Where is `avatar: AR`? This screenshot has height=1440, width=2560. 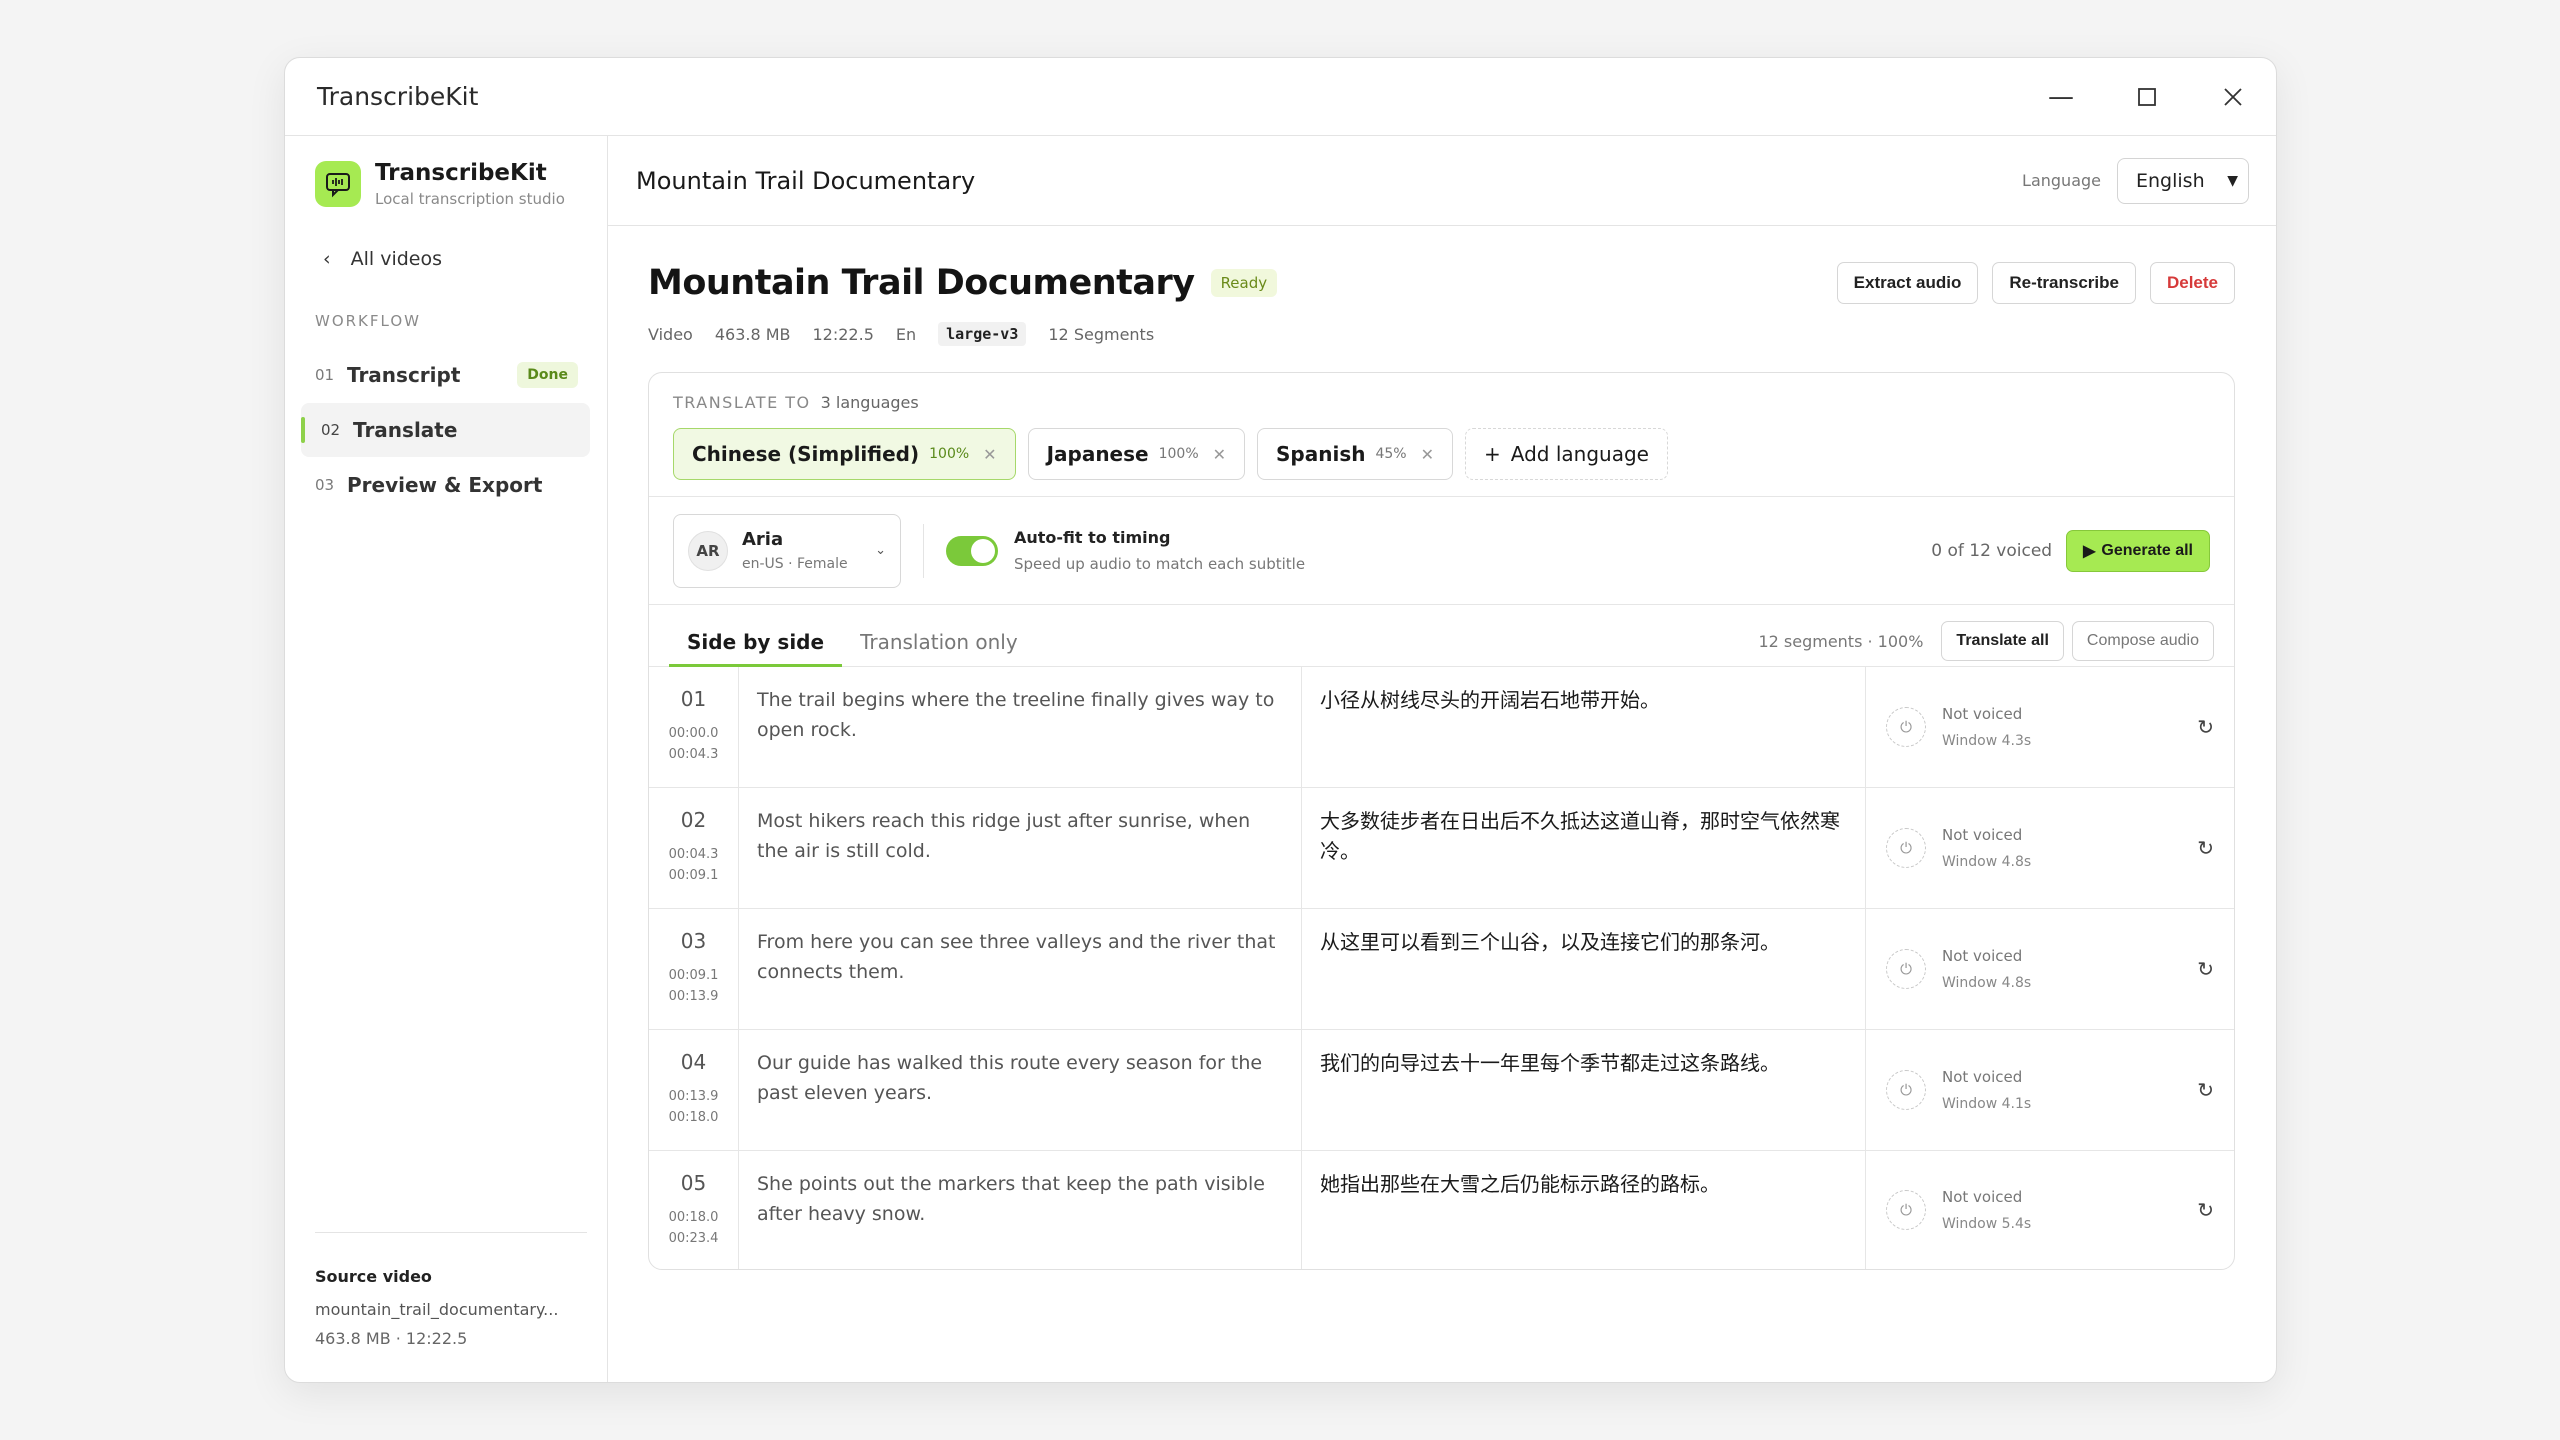 avatar: AR is located at coordinates (708, 550).